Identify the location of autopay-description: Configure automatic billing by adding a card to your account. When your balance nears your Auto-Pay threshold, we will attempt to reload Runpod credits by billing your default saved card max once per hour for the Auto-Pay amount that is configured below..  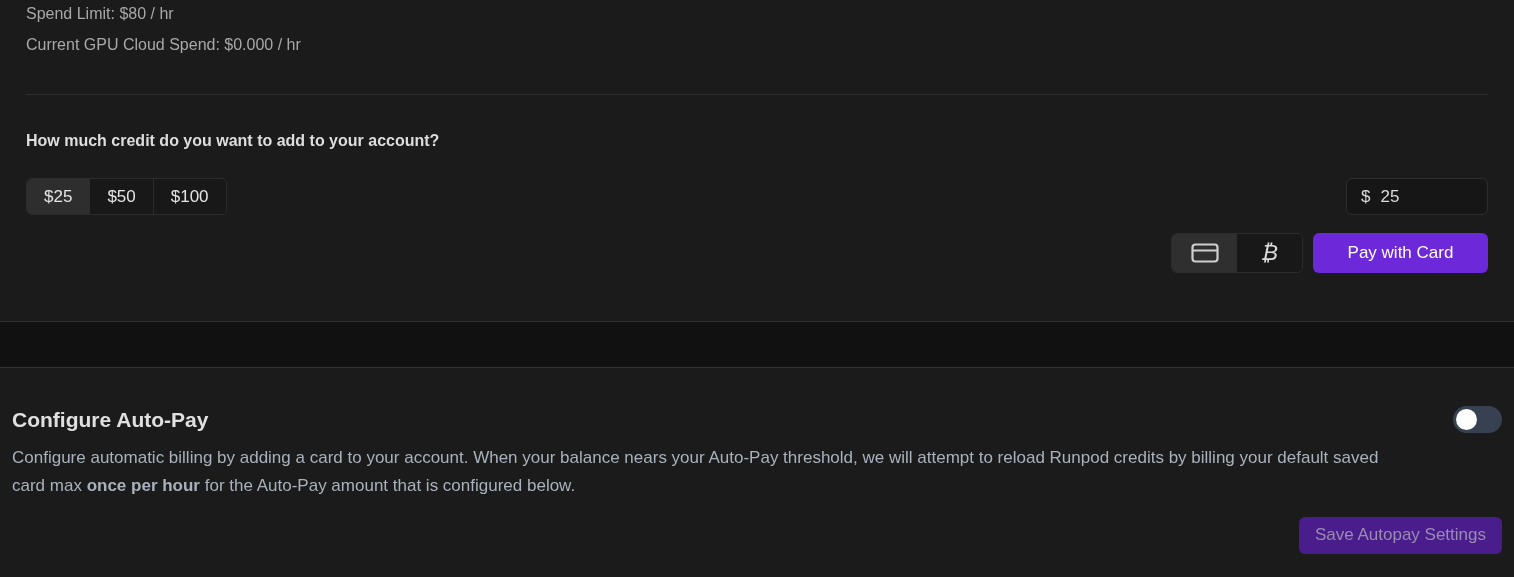
(696, 471).